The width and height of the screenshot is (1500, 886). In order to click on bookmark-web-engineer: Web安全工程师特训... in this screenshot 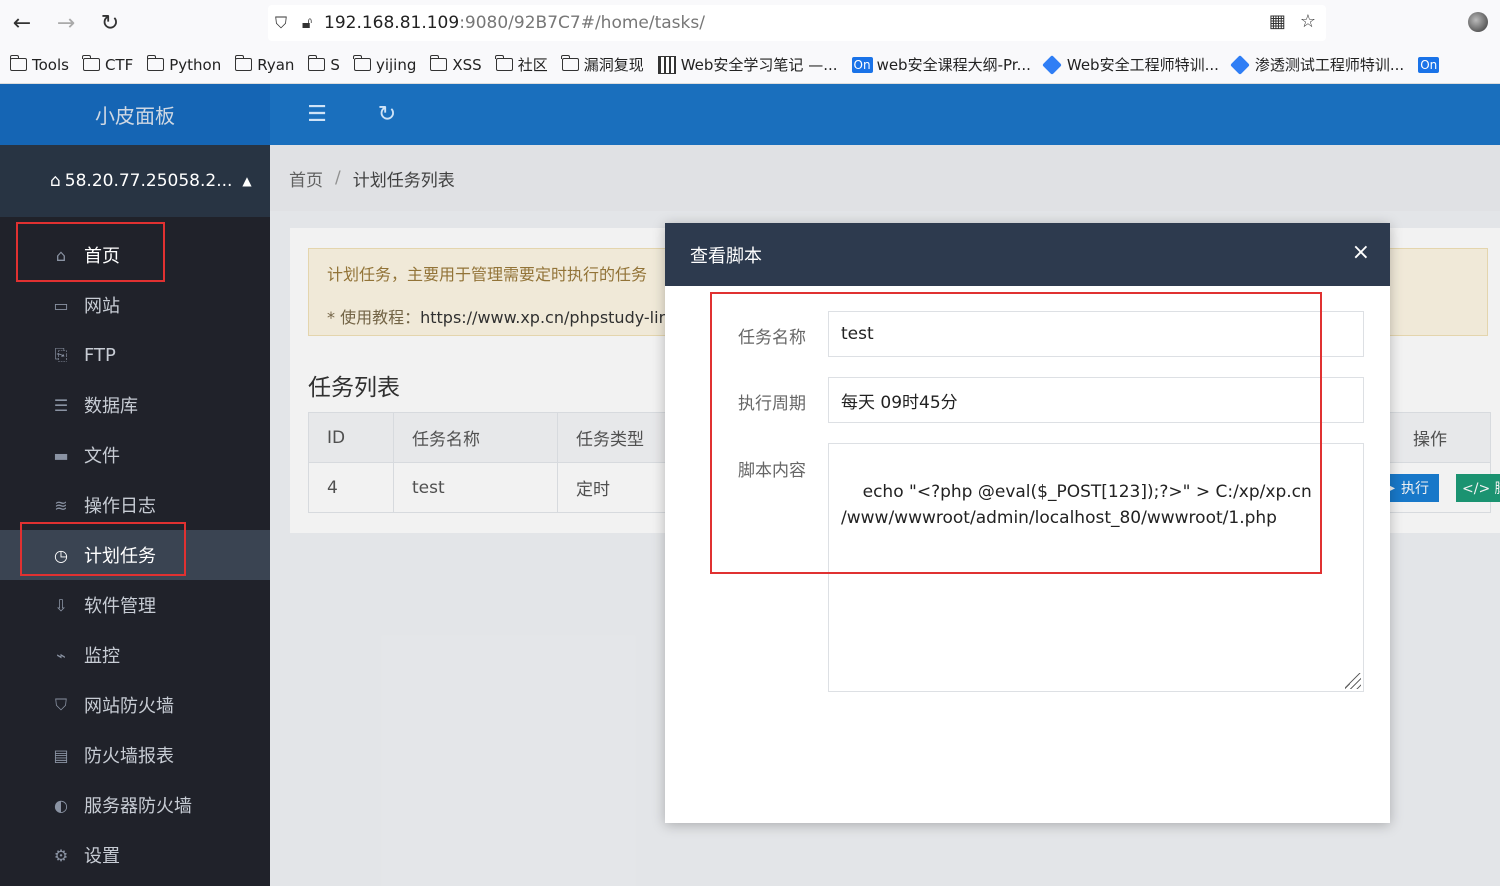, I will do `click(1130, 64)`.